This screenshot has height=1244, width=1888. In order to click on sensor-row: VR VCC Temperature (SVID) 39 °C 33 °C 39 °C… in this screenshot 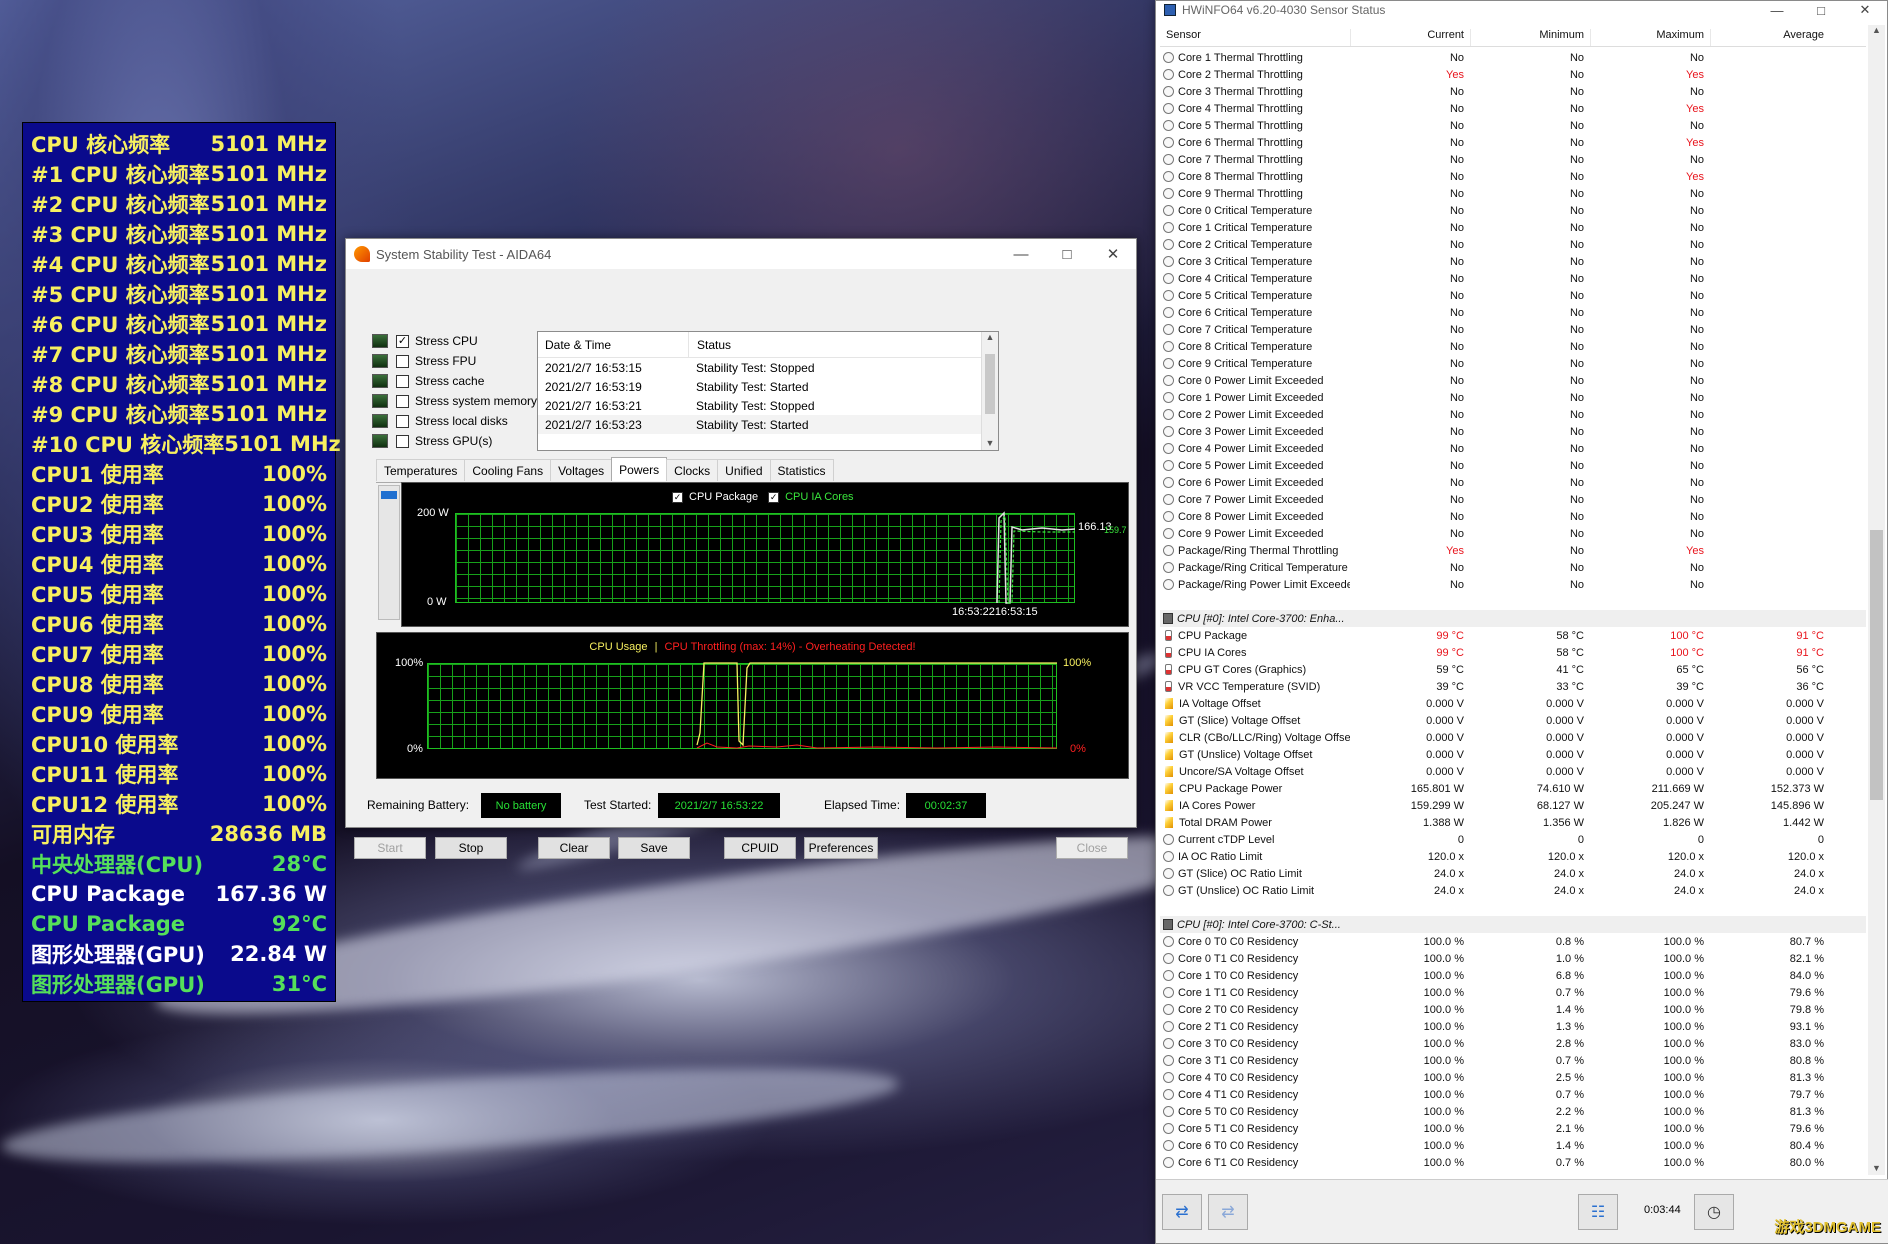, I will do `click(1513, 686)`.